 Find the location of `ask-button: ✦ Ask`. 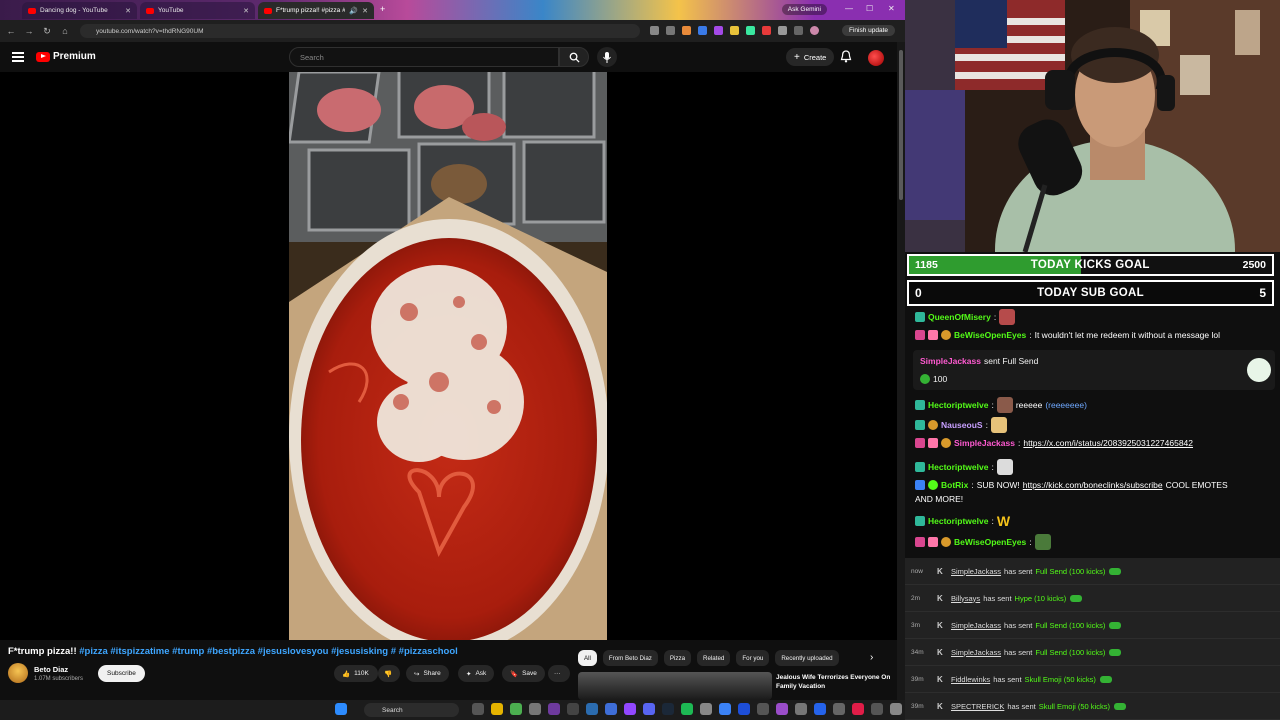

ask-button: ✦ Ask is located at coordinates (476, 673).